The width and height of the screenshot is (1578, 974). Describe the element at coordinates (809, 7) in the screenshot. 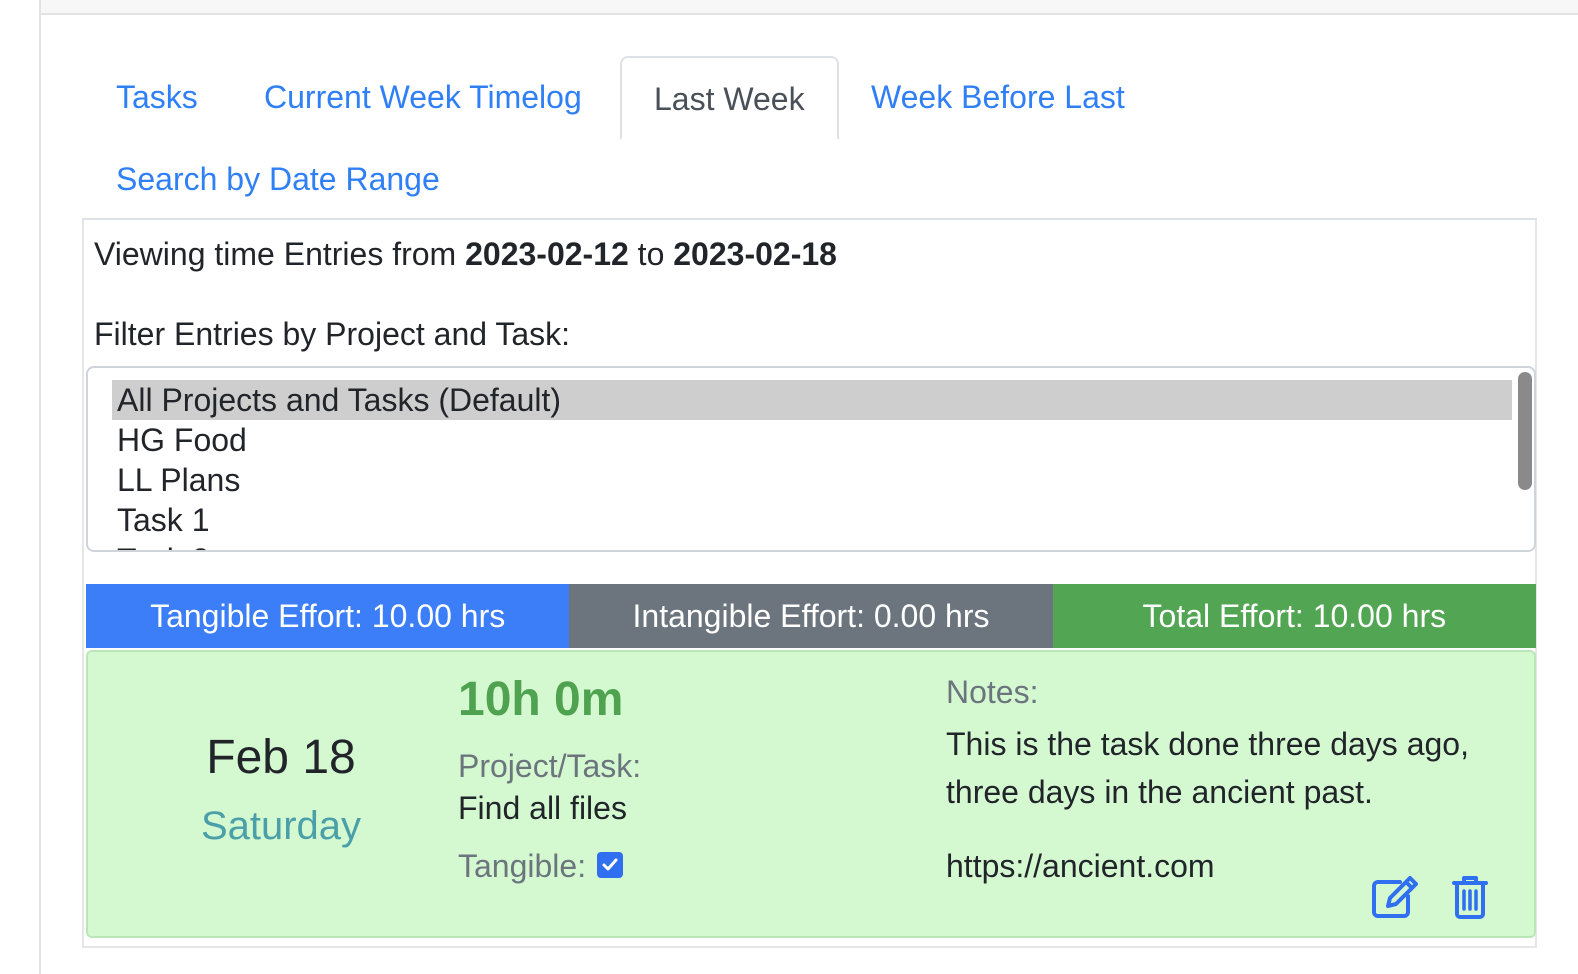

I see `top-strip` at that location.